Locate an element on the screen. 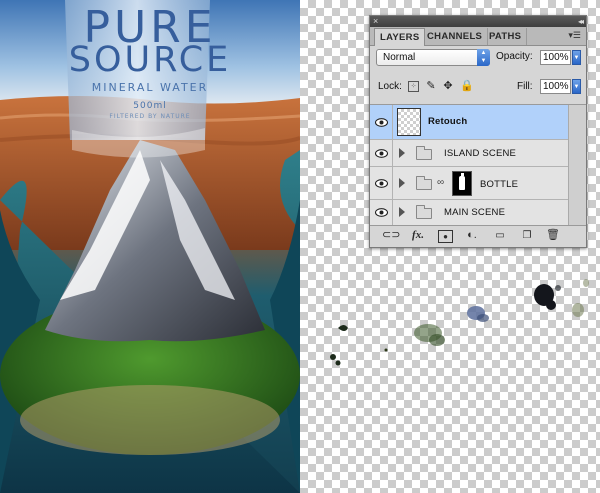 The image size is (600, 493). opacity-dropdown-icon: ▼ is located at coordinates (576, 57).